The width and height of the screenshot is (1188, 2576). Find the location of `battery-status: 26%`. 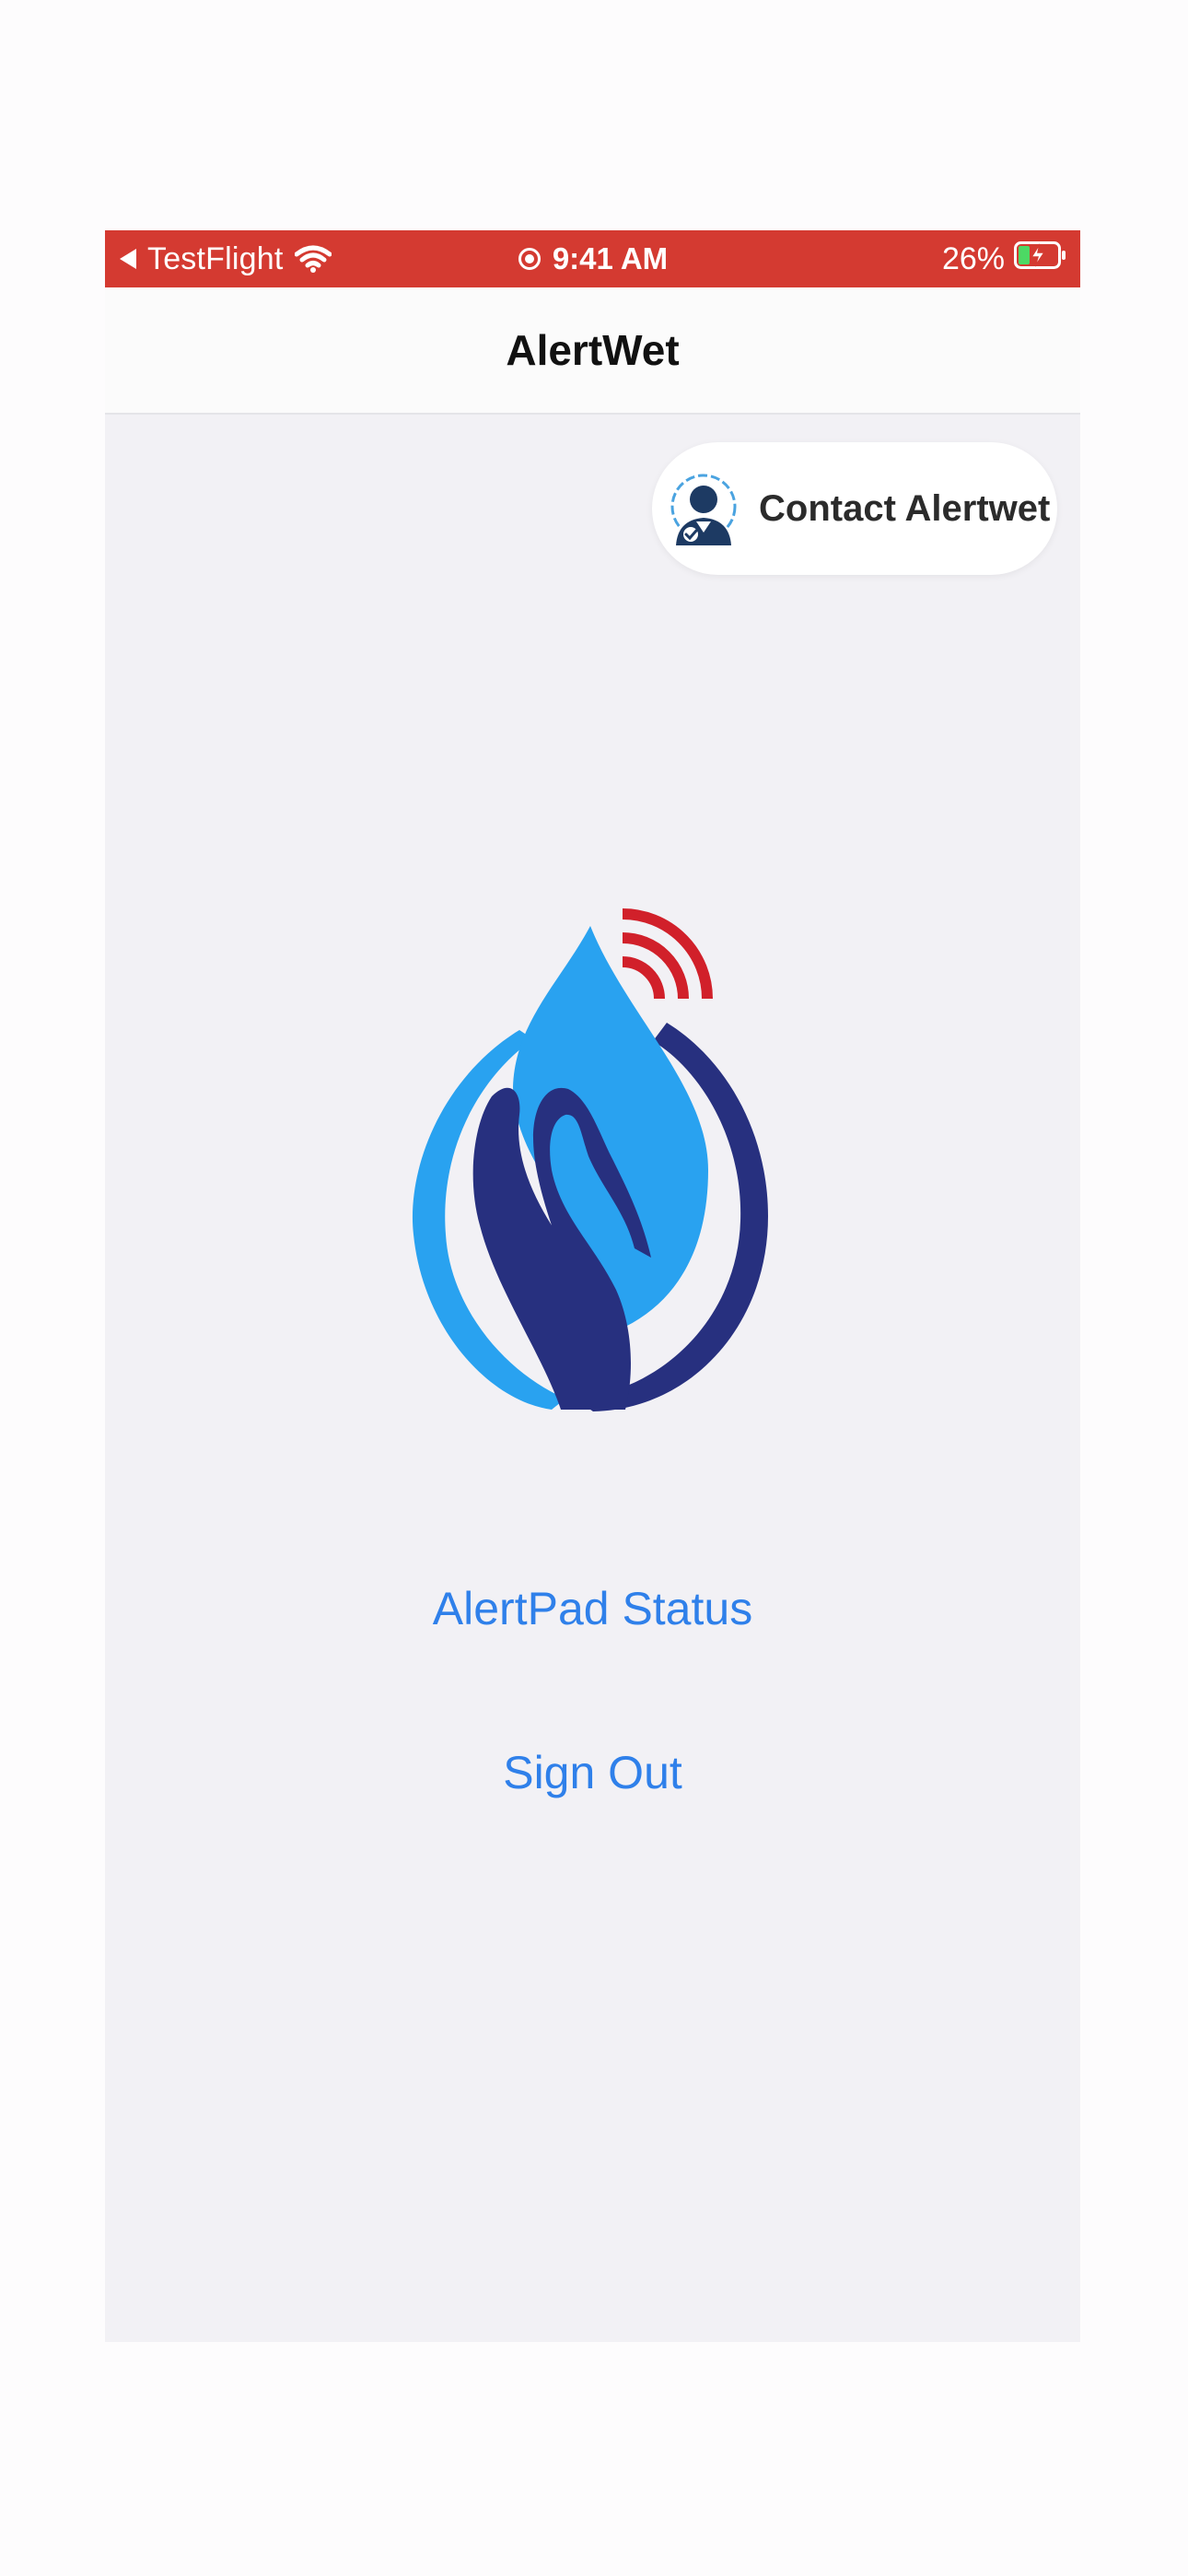

battery-status: 26% is located at coordinates (1004, 258).